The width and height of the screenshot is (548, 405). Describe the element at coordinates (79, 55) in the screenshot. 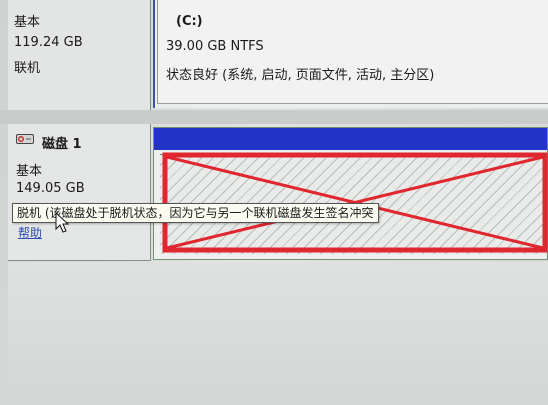

I see `disk0-info-panel: 基本 119.24 GB 联机` at that location.